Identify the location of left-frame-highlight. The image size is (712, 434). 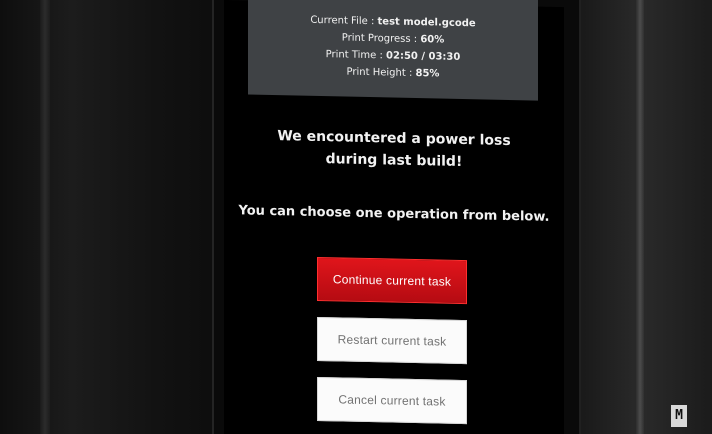
(45, 217).